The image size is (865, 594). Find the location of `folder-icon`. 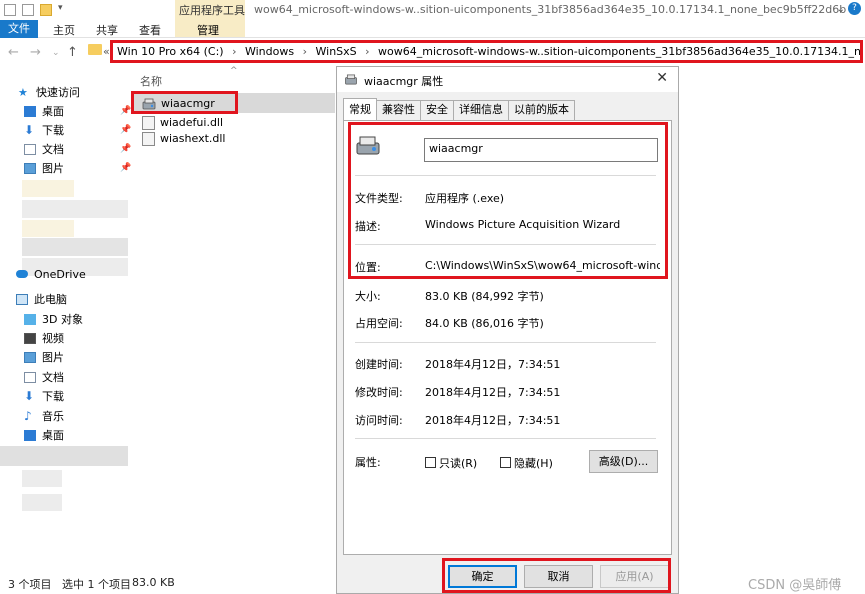

folder-icon is located at coordinates (95, 49).